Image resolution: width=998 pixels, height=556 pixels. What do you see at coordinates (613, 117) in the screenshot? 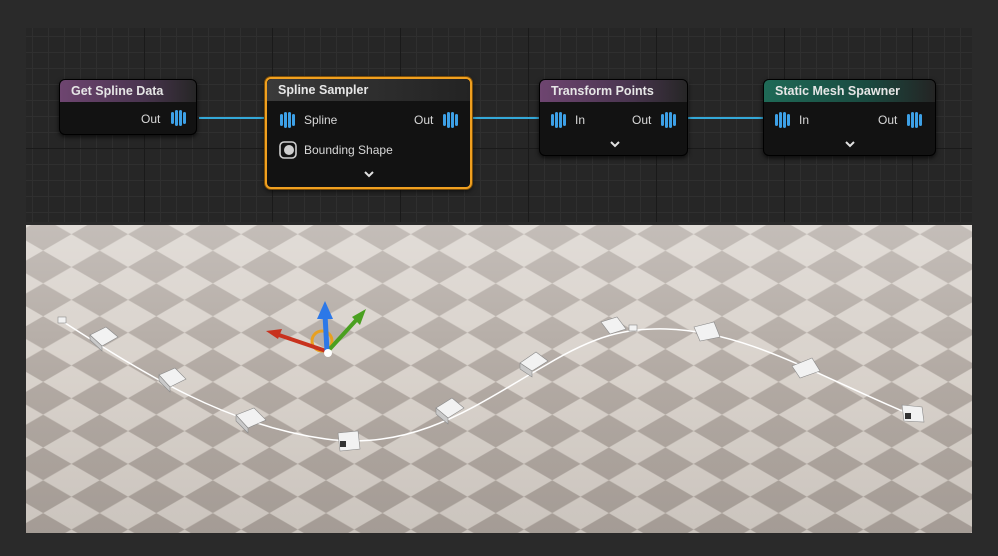
I see `node-transform-points: Transform Points In Out` at bounding box center [613, 117].